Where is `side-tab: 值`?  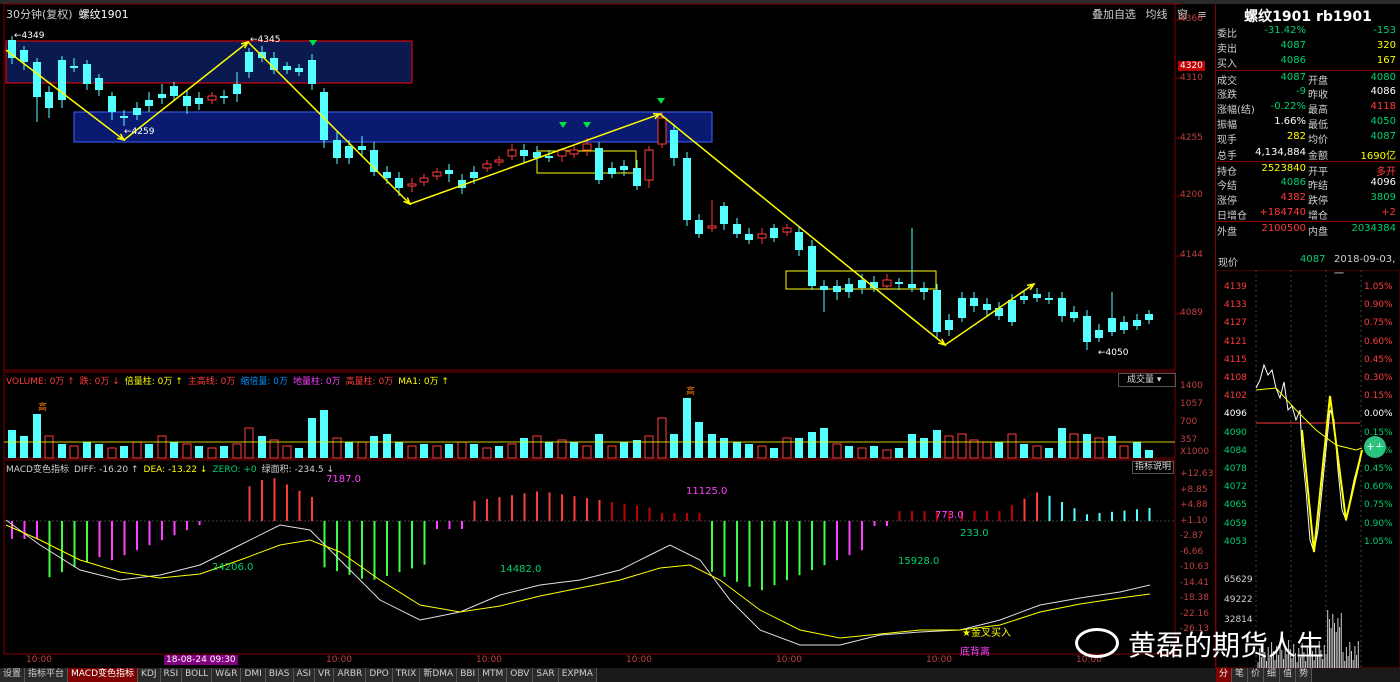 side-tab: 值 is located at coordinates (1288, 675).